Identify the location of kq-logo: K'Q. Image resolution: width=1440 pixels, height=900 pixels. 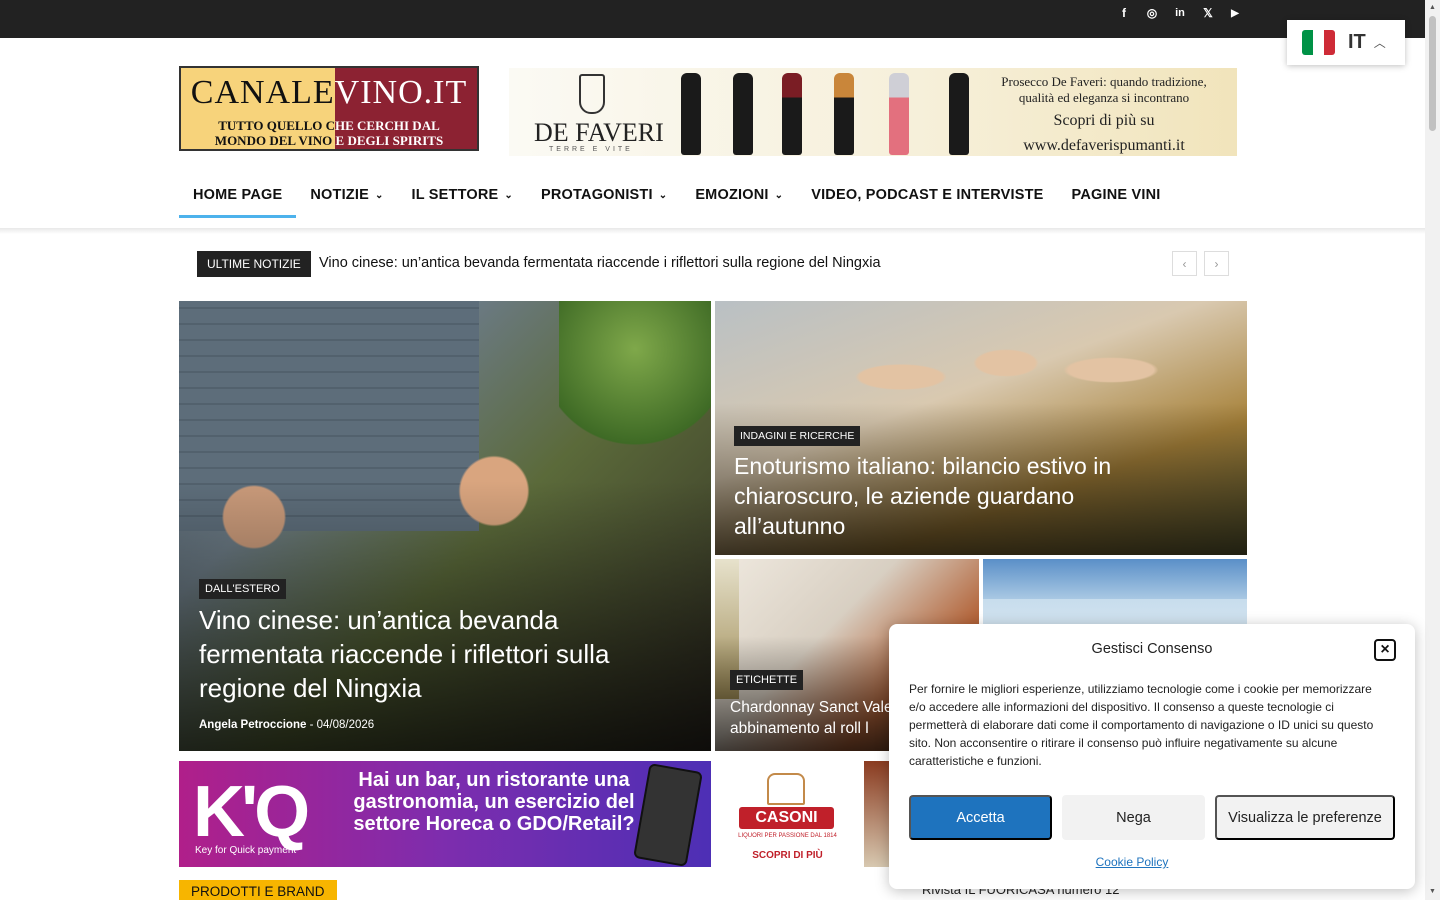
(251, 812).